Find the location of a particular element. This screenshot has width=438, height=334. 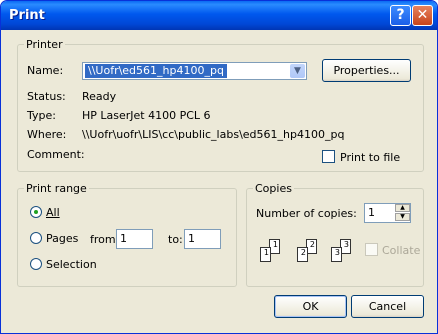

to-label: to: is located at coordinates (175, 239).